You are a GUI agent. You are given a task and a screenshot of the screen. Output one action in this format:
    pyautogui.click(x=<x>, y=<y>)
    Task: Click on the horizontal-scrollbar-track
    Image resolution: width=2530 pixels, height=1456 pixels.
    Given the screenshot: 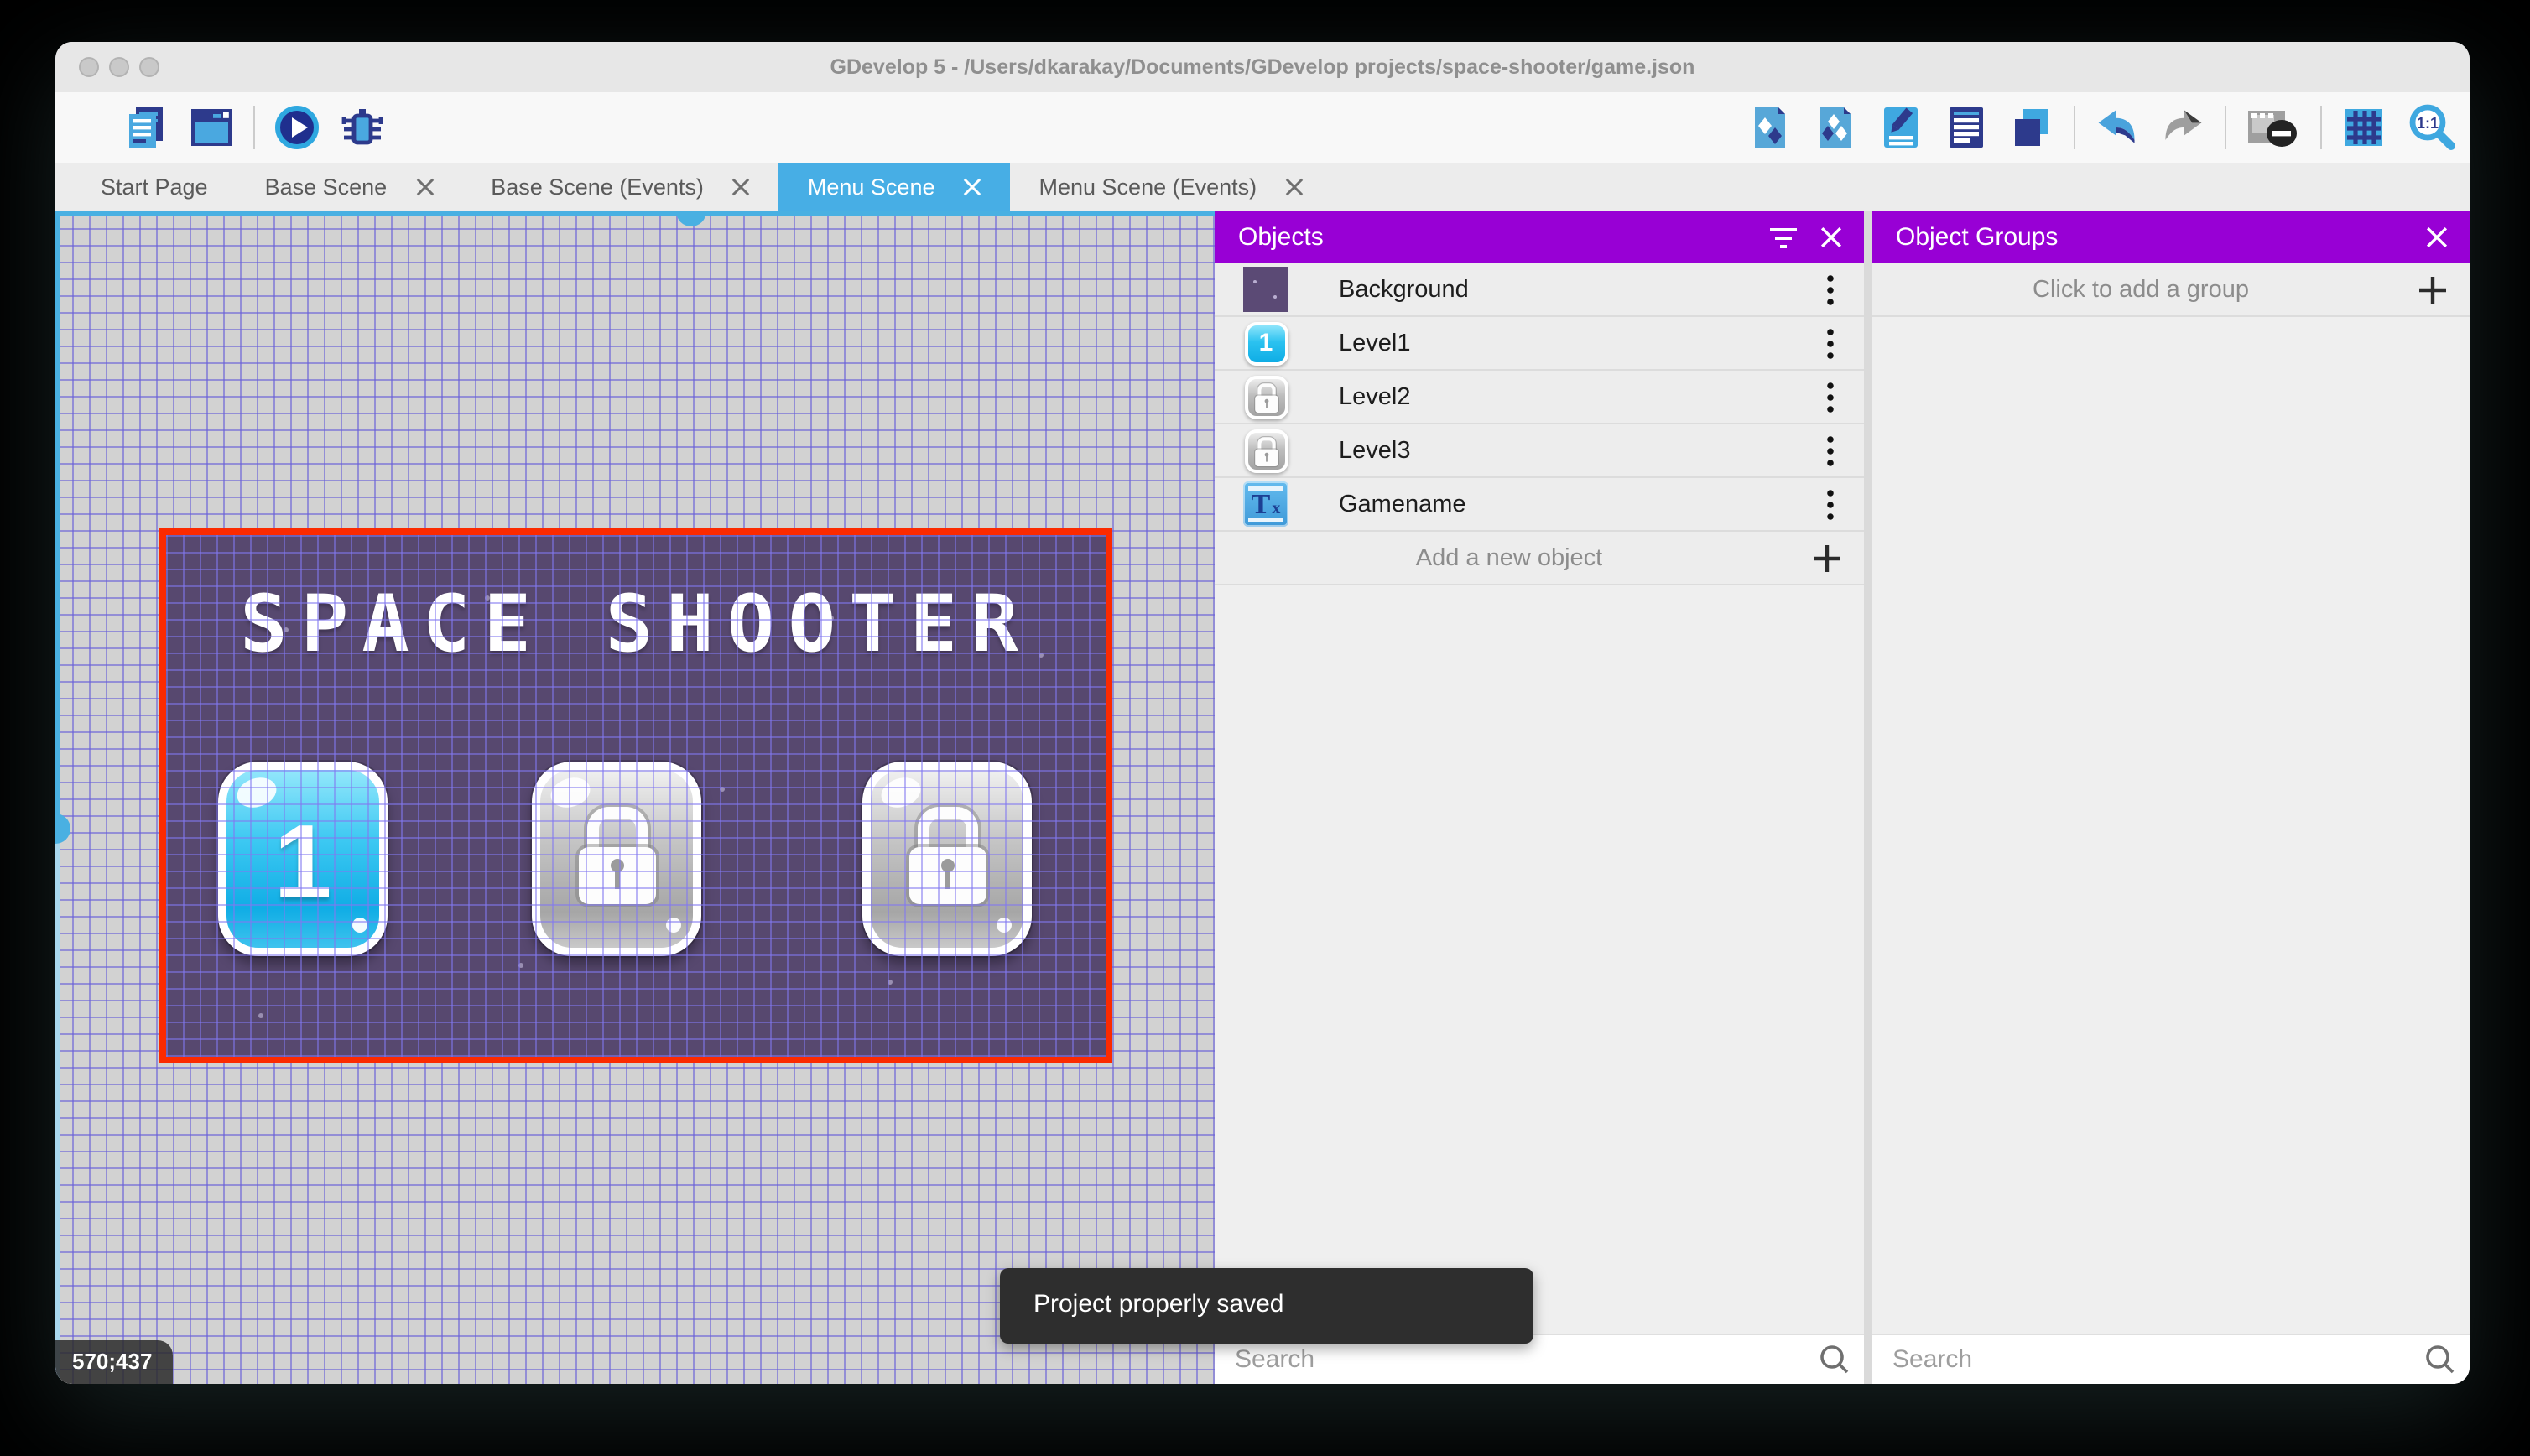 What is the action you would take?
    pyautogui.click(x=635, y=213)
    